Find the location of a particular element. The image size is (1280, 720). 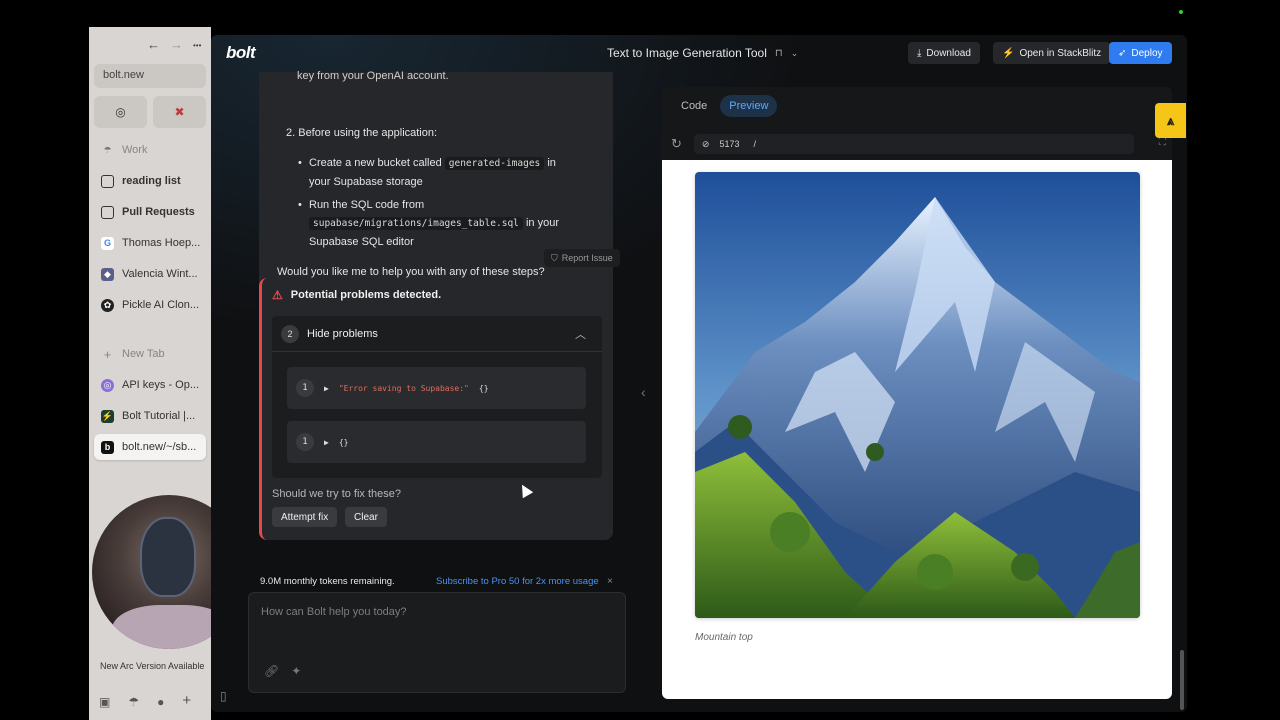

bullet-text: in is located at coordinates (551, 163).